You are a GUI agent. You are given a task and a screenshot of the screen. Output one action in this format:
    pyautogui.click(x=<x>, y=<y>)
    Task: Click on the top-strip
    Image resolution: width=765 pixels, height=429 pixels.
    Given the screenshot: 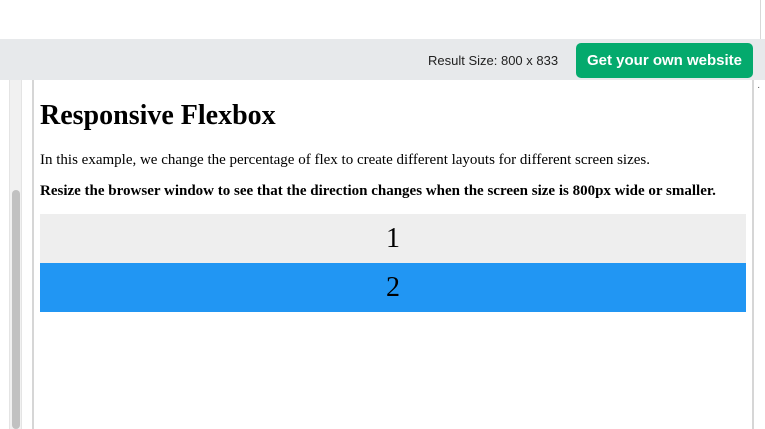 What is the action you would take?
    pyautogui.click(x=382, y=19)
    